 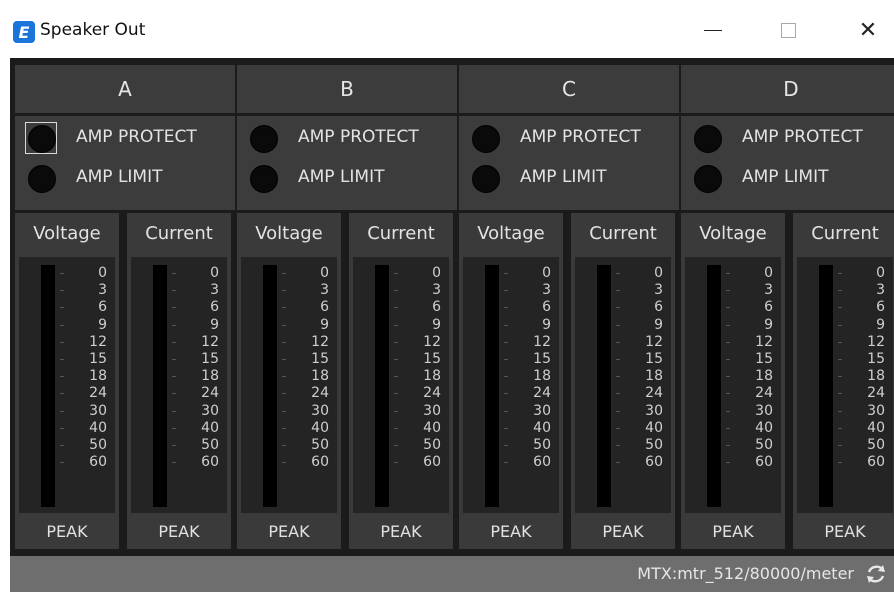 What do you see at coordinates (447, 29) in the screenshot?
I see `title-bar: E Speaker Out ✕` at bounding box center [447, 29].